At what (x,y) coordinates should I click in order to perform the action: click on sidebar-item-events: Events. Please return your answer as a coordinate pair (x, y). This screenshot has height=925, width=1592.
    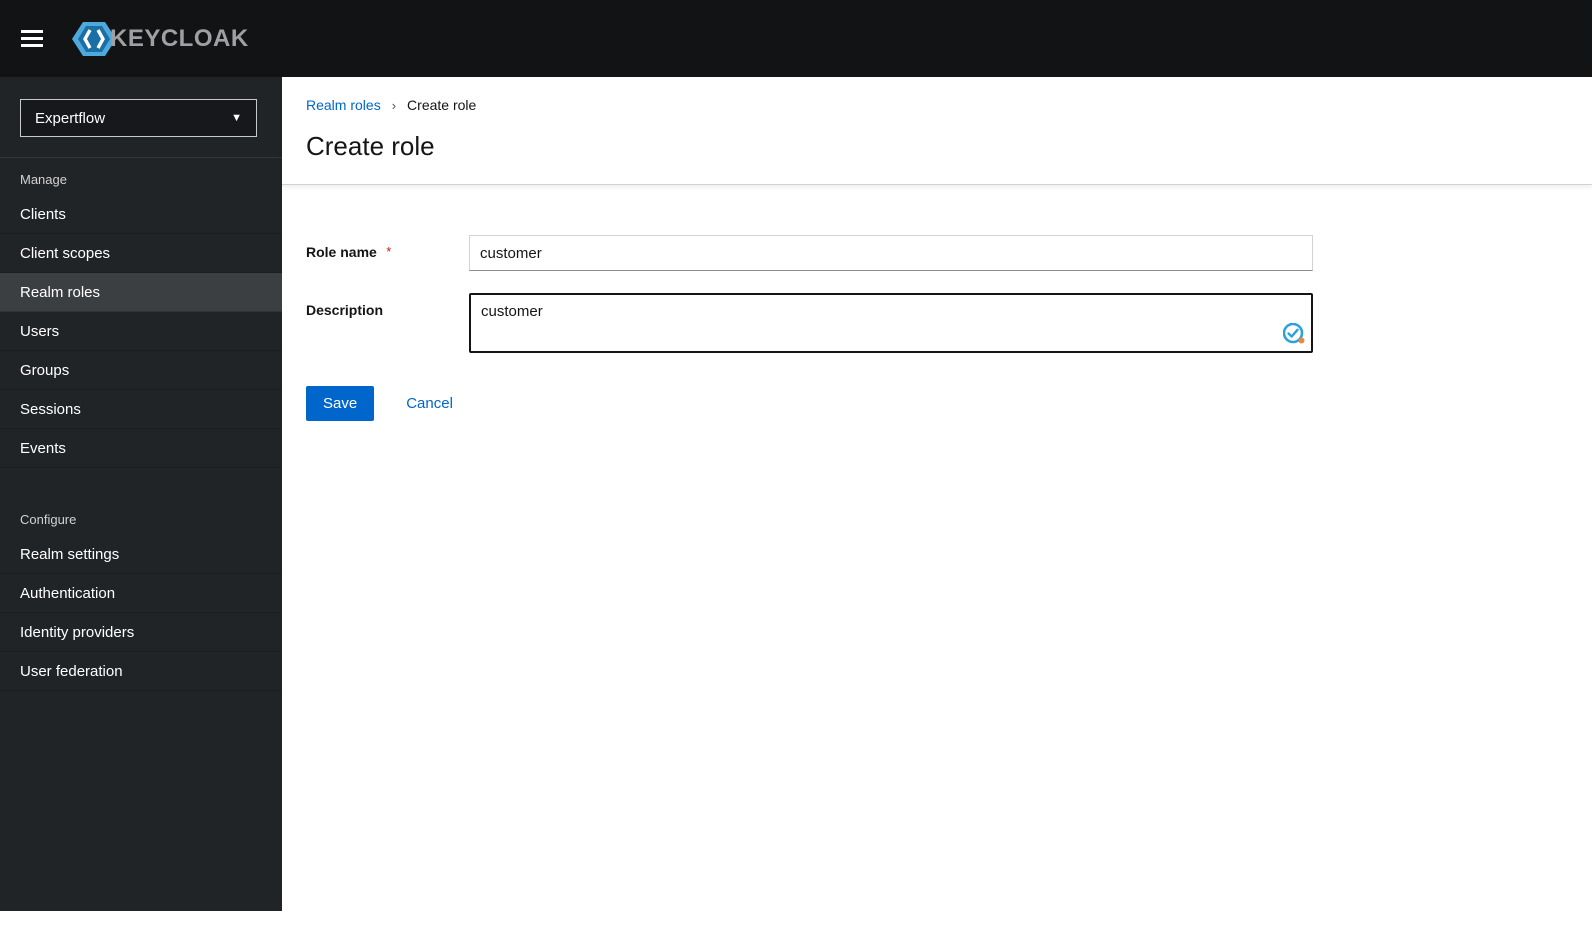
    Looking at the image, I should click on (141, 448).